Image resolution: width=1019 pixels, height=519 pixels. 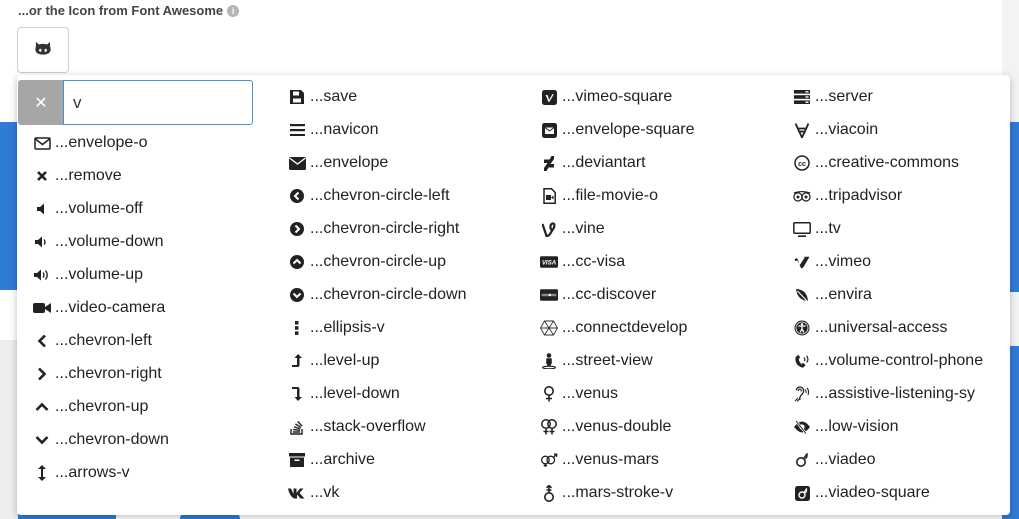 I want to click on icon-option-label: ...ellipsis-v, so click(x=347, y=327).